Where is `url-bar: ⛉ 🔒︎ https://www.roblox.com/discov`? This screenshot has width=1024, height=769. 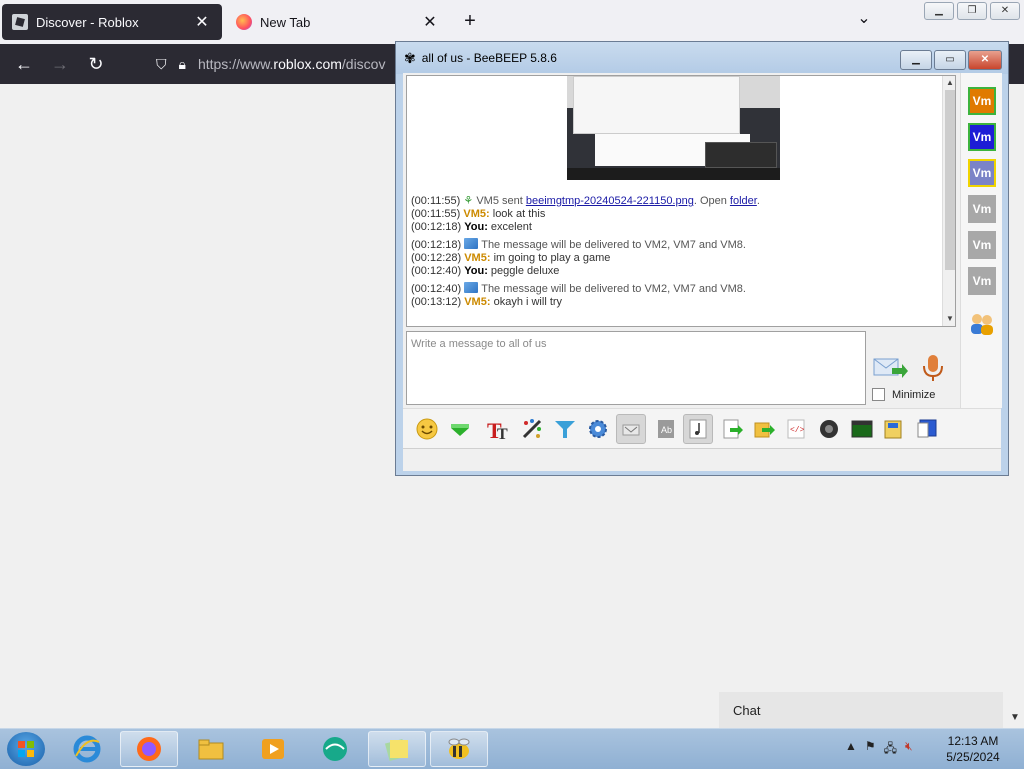 url-bar: ⛉ 🔒︎ https://www.roblox.com/discov is located at coordinates (278, 64).